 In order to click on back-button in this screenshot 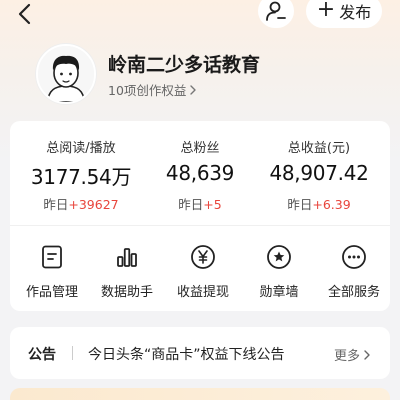, I will do `click(26, 14)`.